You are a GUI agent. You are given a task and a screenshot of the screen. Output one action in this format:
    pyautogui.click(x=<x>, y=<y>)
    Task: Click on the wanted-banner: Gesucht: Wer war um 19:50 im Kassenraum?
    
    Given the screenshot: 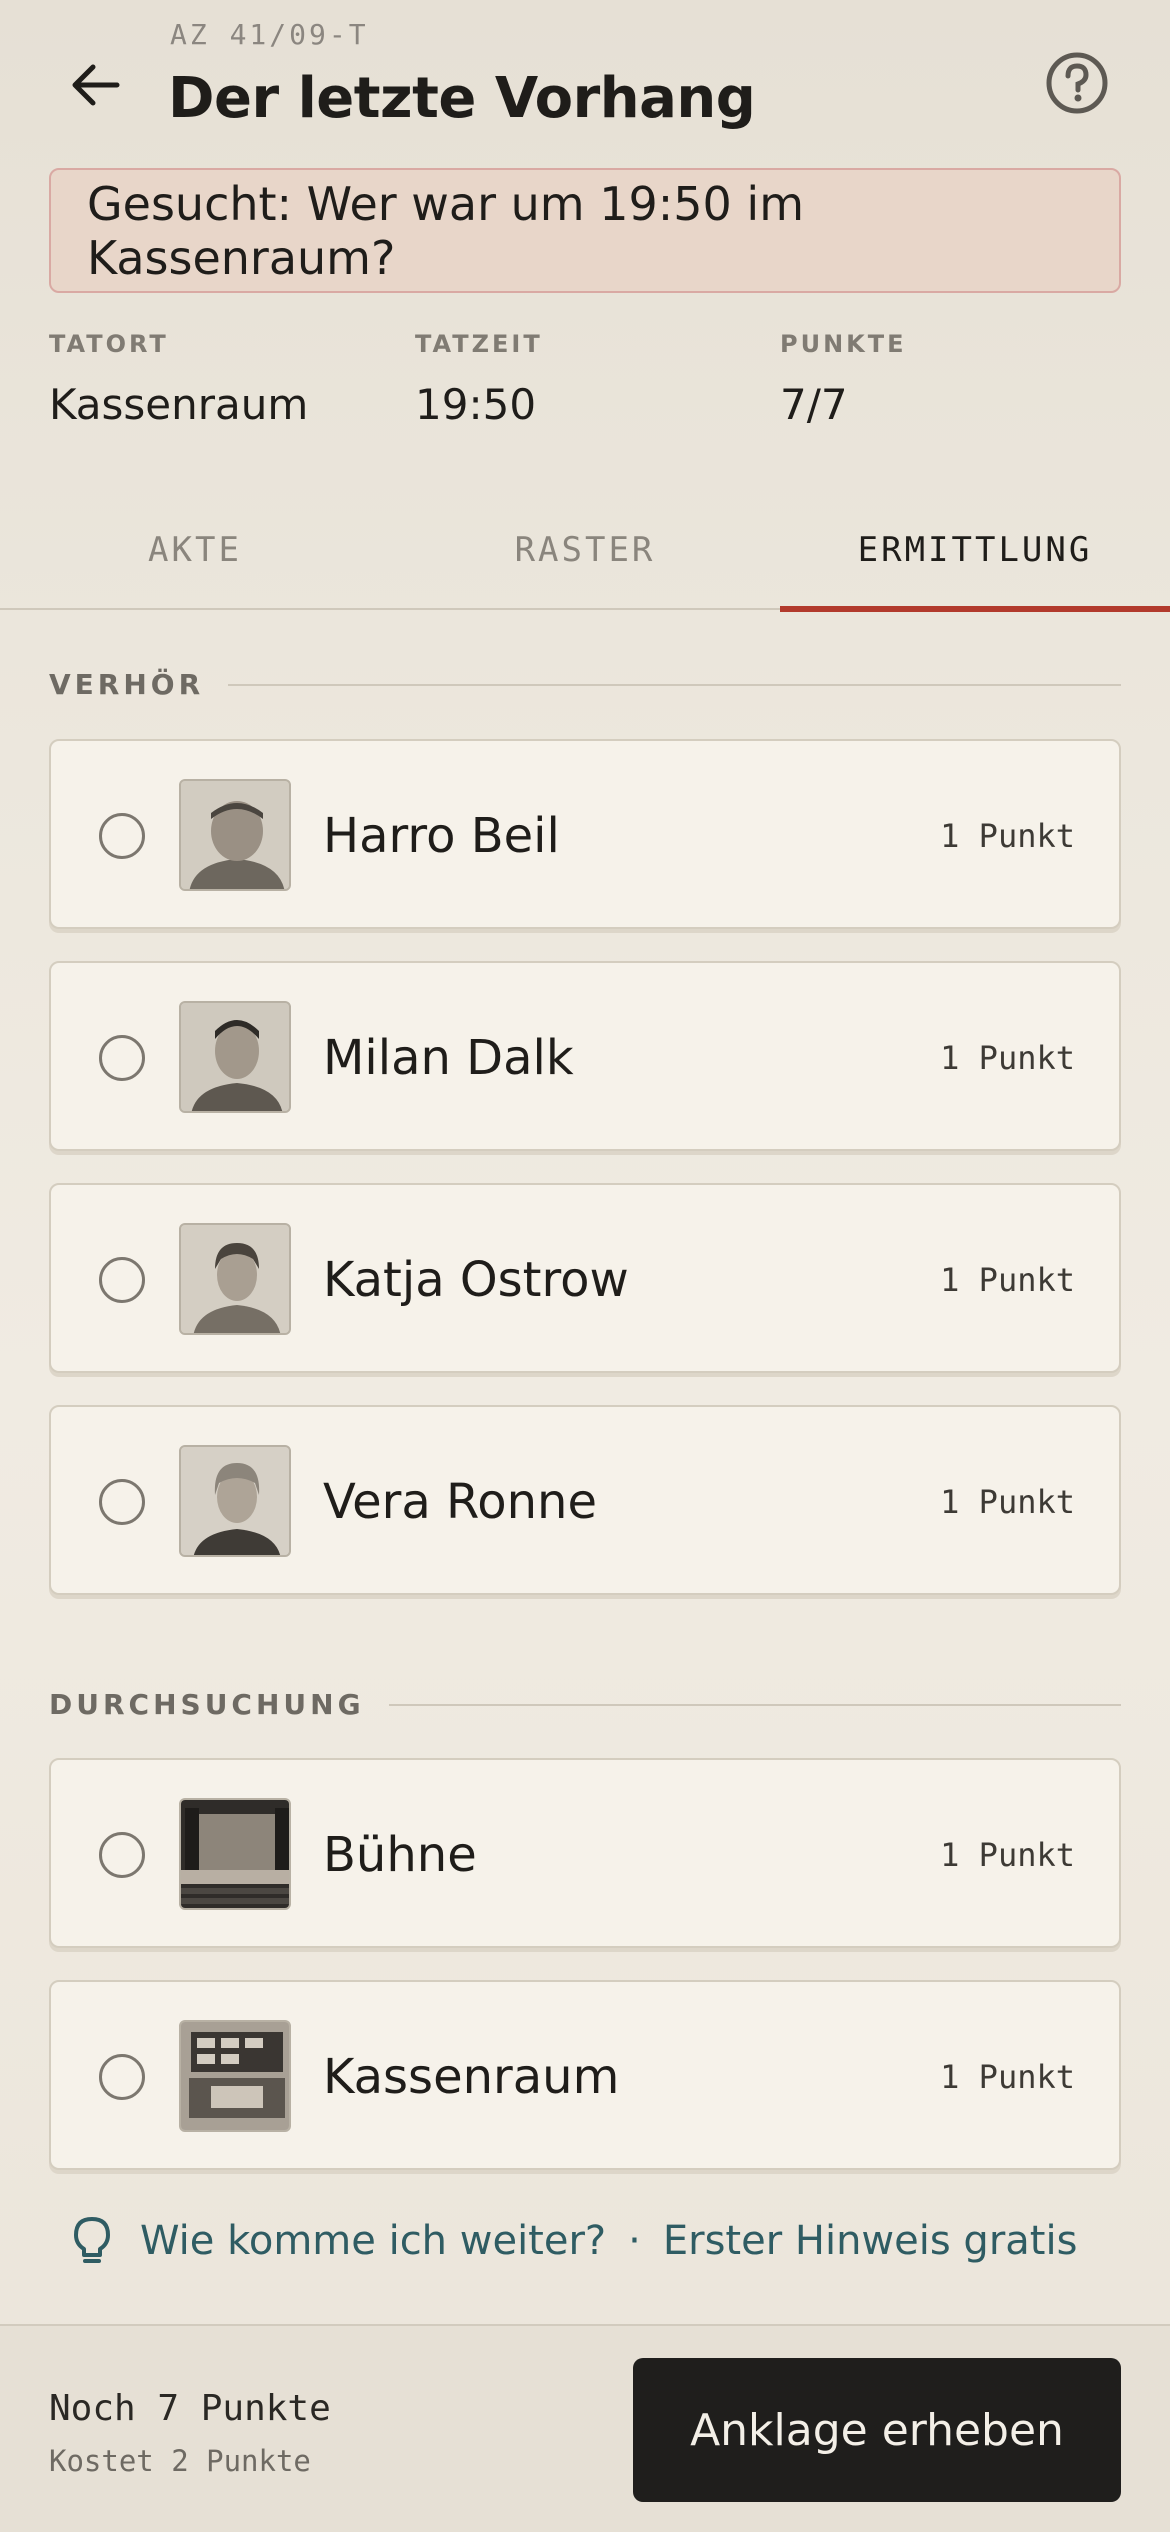 What is the action you would take?
    pyautogui.click(x=585, y=230)
    